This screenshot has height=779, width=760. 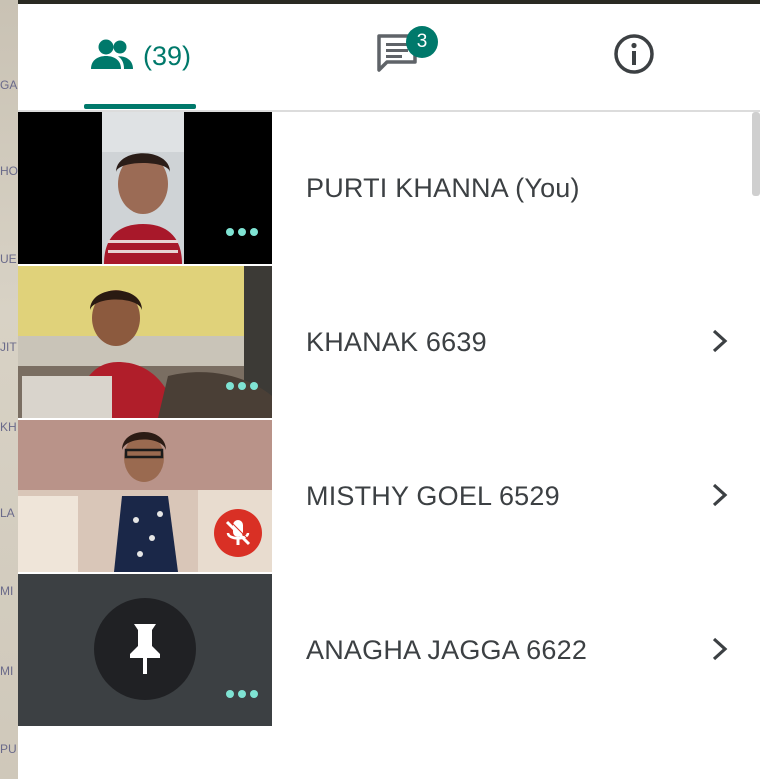 I want to click on participant-list-scrollbar, so click(x=756, y=154).